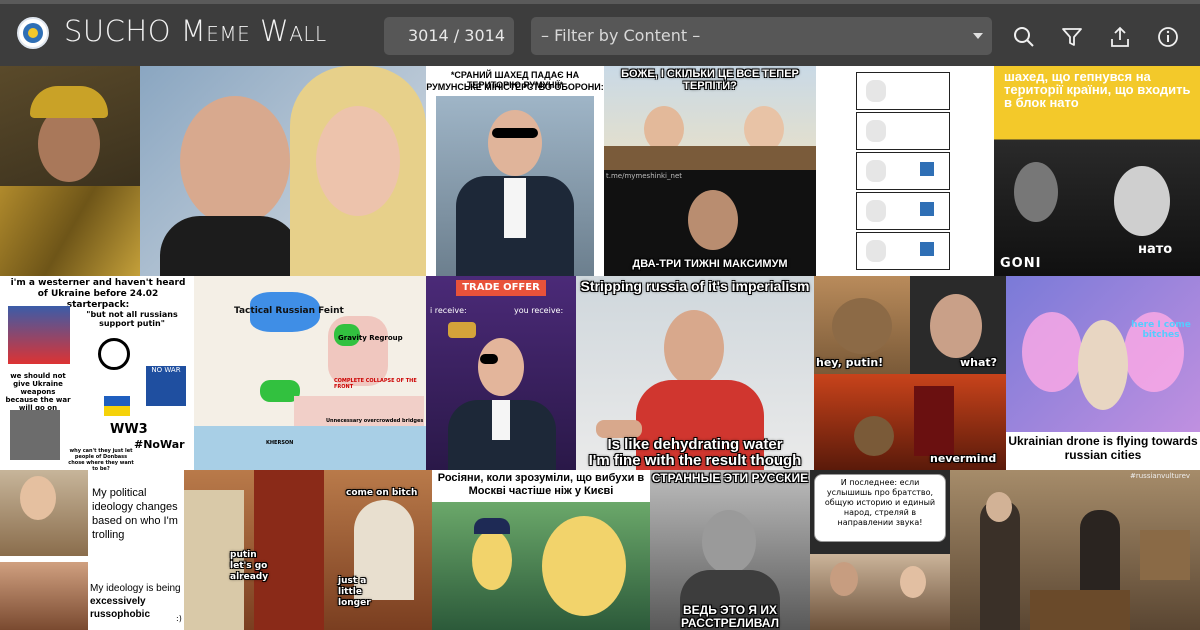 The width and height of the screenshot is (1200, 630). I want to click on meme-tile-trade-offer: TRADE OFFER i receive: you receive:, so click(501, 373).